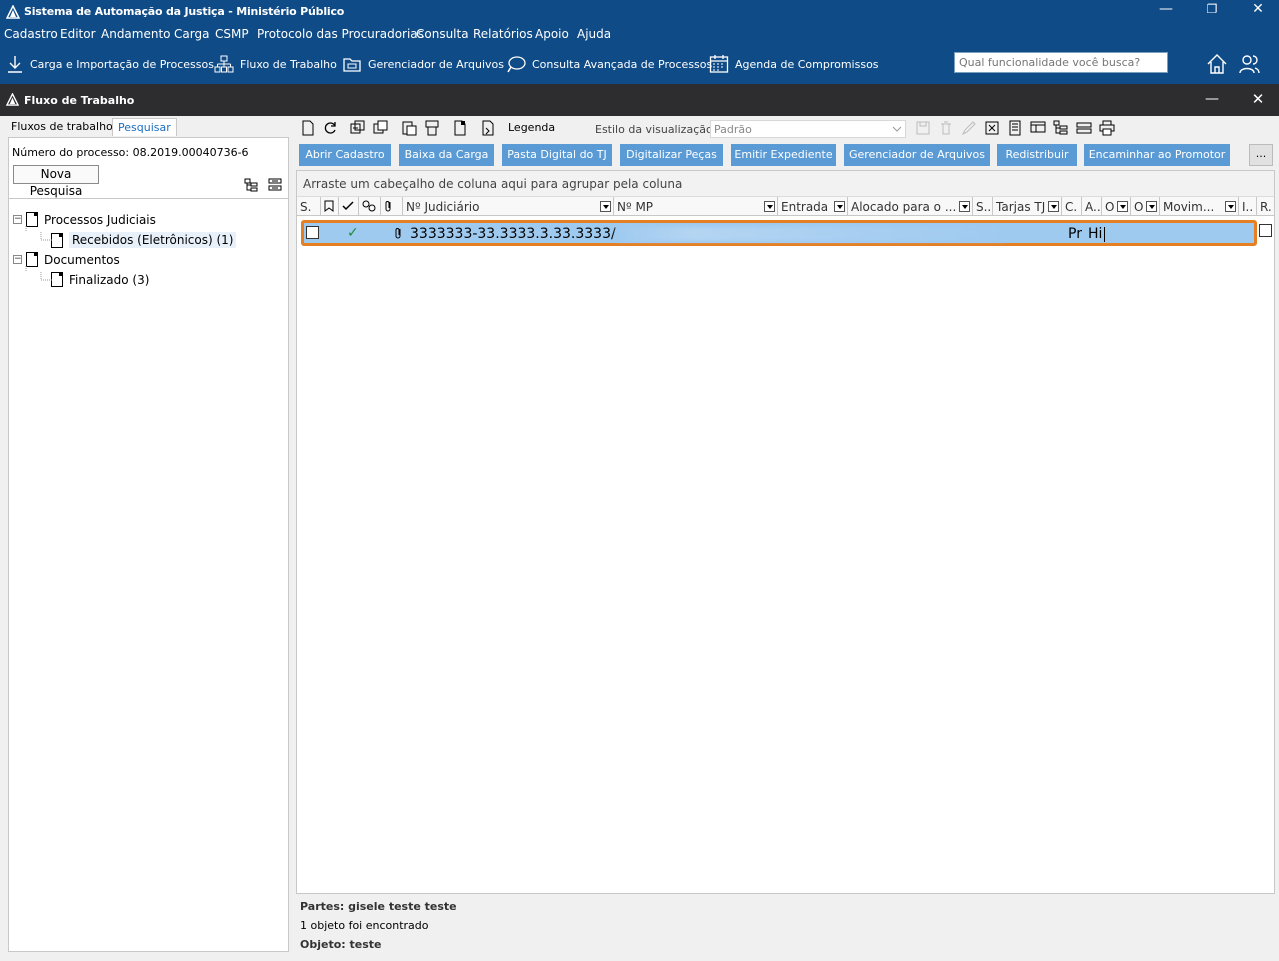  Describe the element at coordinates (224, 64) in the screenshot. I see `workflow-icon` at that location.